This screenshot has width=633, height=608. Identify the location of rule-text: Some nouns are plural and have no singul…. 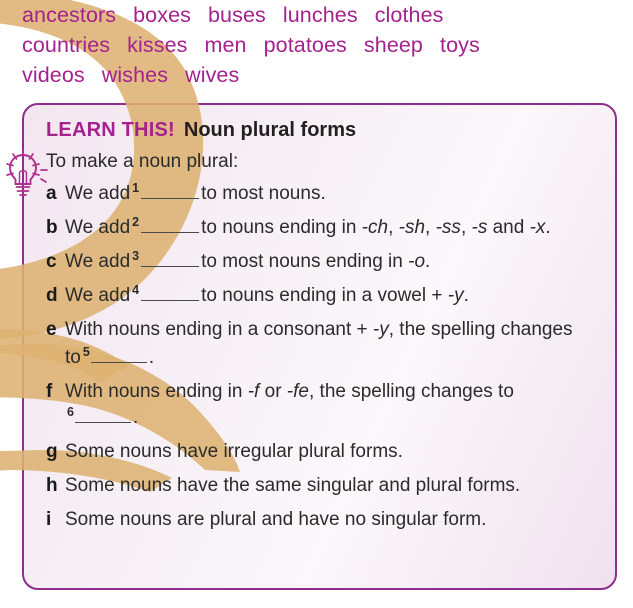
(276, 519).